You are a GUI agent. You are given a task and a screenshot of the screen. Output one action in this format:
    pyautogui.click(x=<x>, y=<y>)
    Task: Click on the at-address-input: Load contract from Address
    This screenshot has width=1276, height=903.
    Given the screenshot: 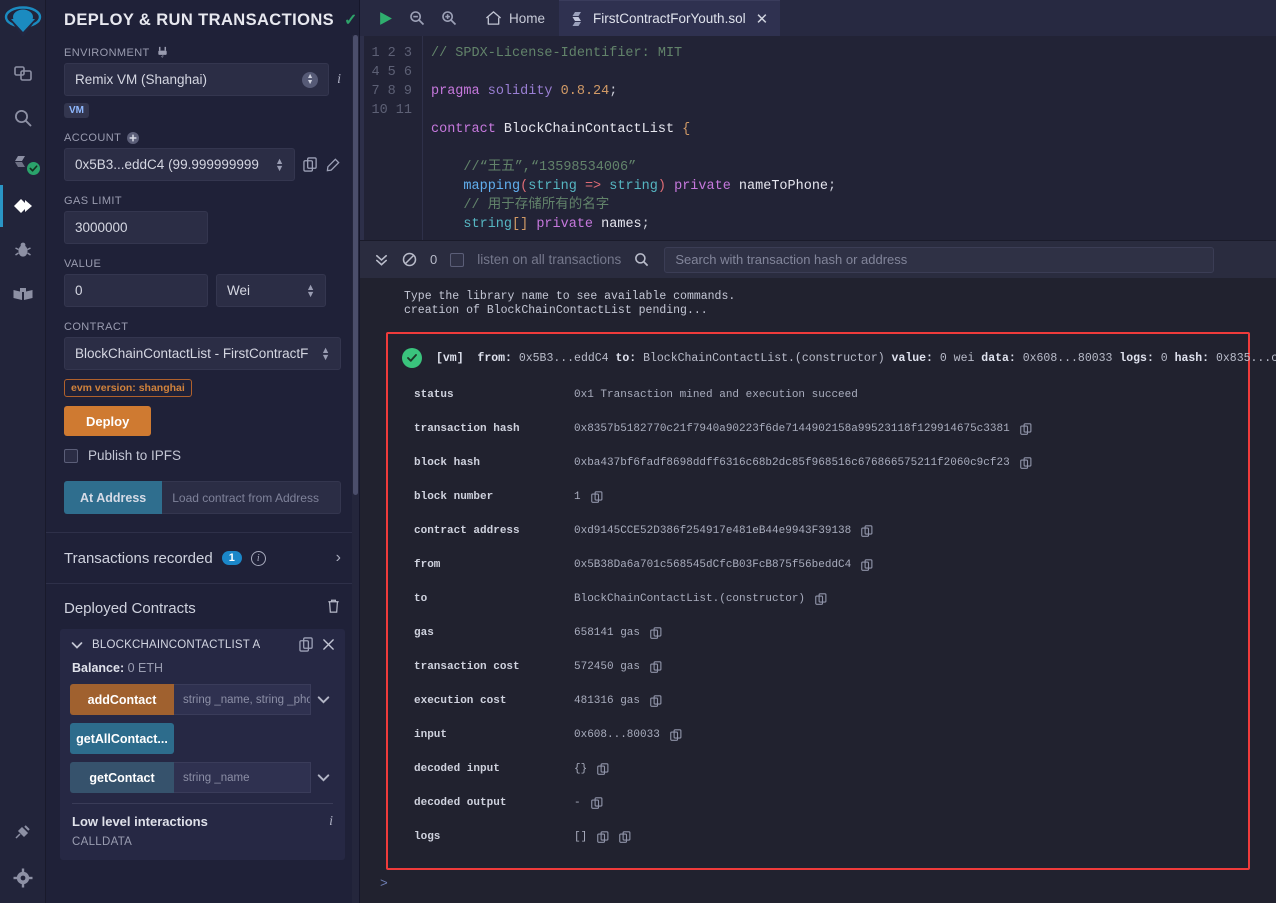 What is the action you would take?
    pyautogui.click(x=251, y=497)
    